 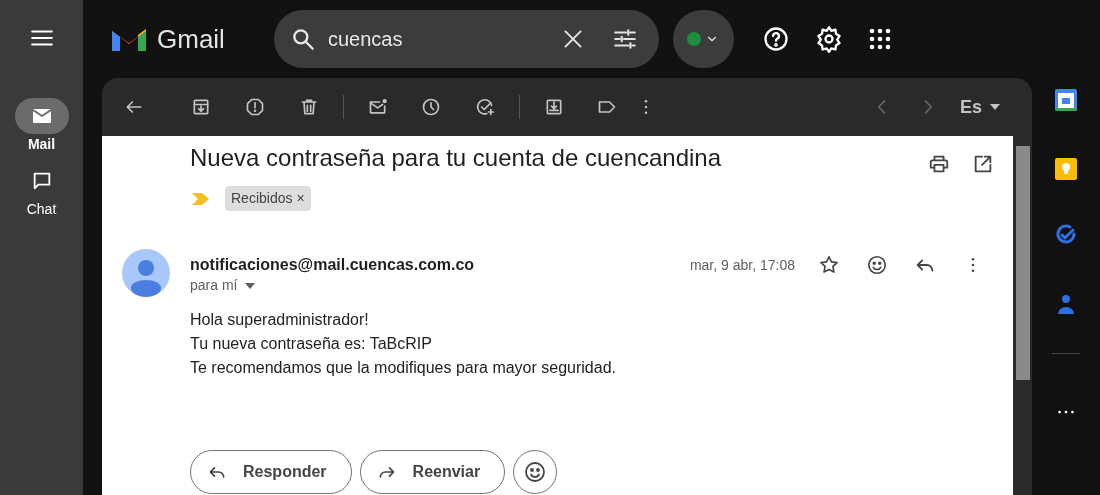 I want to click on gmail-logo: Gmail, so click(x=167, y=39).